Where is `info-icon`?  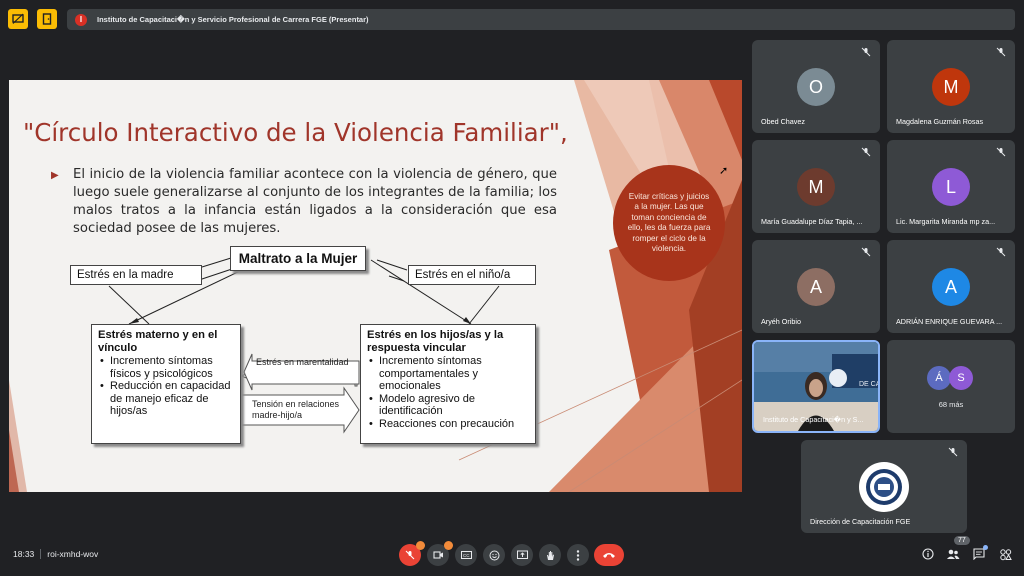 info-icon is located at coordinates (928, 554).